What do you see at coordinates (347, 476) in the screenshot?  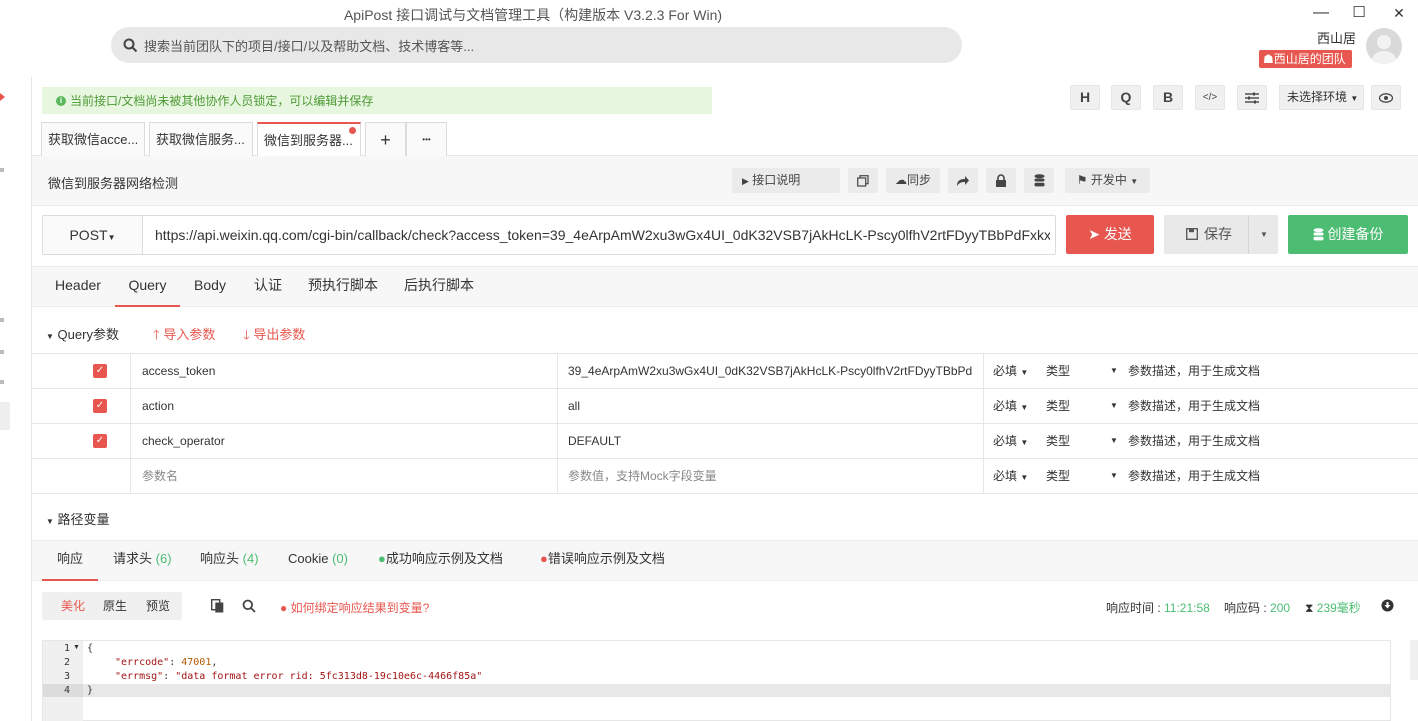 I see `param-key-input: 参数名` at bounding box center [347, 476].